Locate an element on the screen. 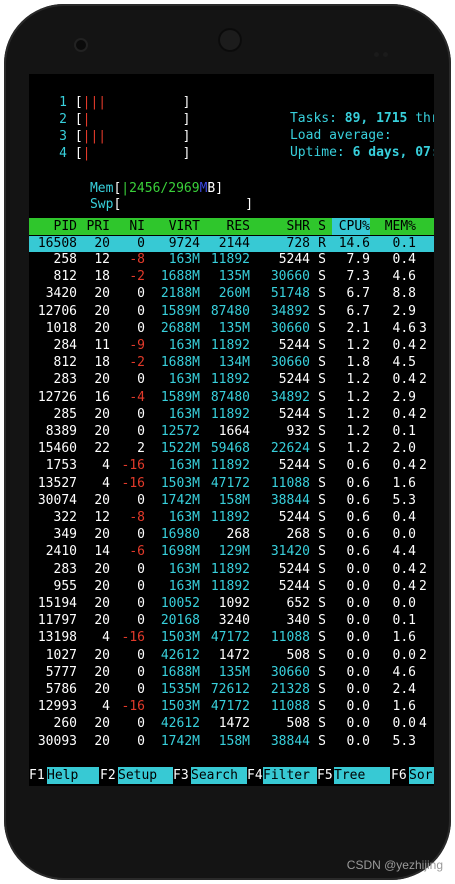  process-res-cell: 135M is located at coordinates (234, 672).